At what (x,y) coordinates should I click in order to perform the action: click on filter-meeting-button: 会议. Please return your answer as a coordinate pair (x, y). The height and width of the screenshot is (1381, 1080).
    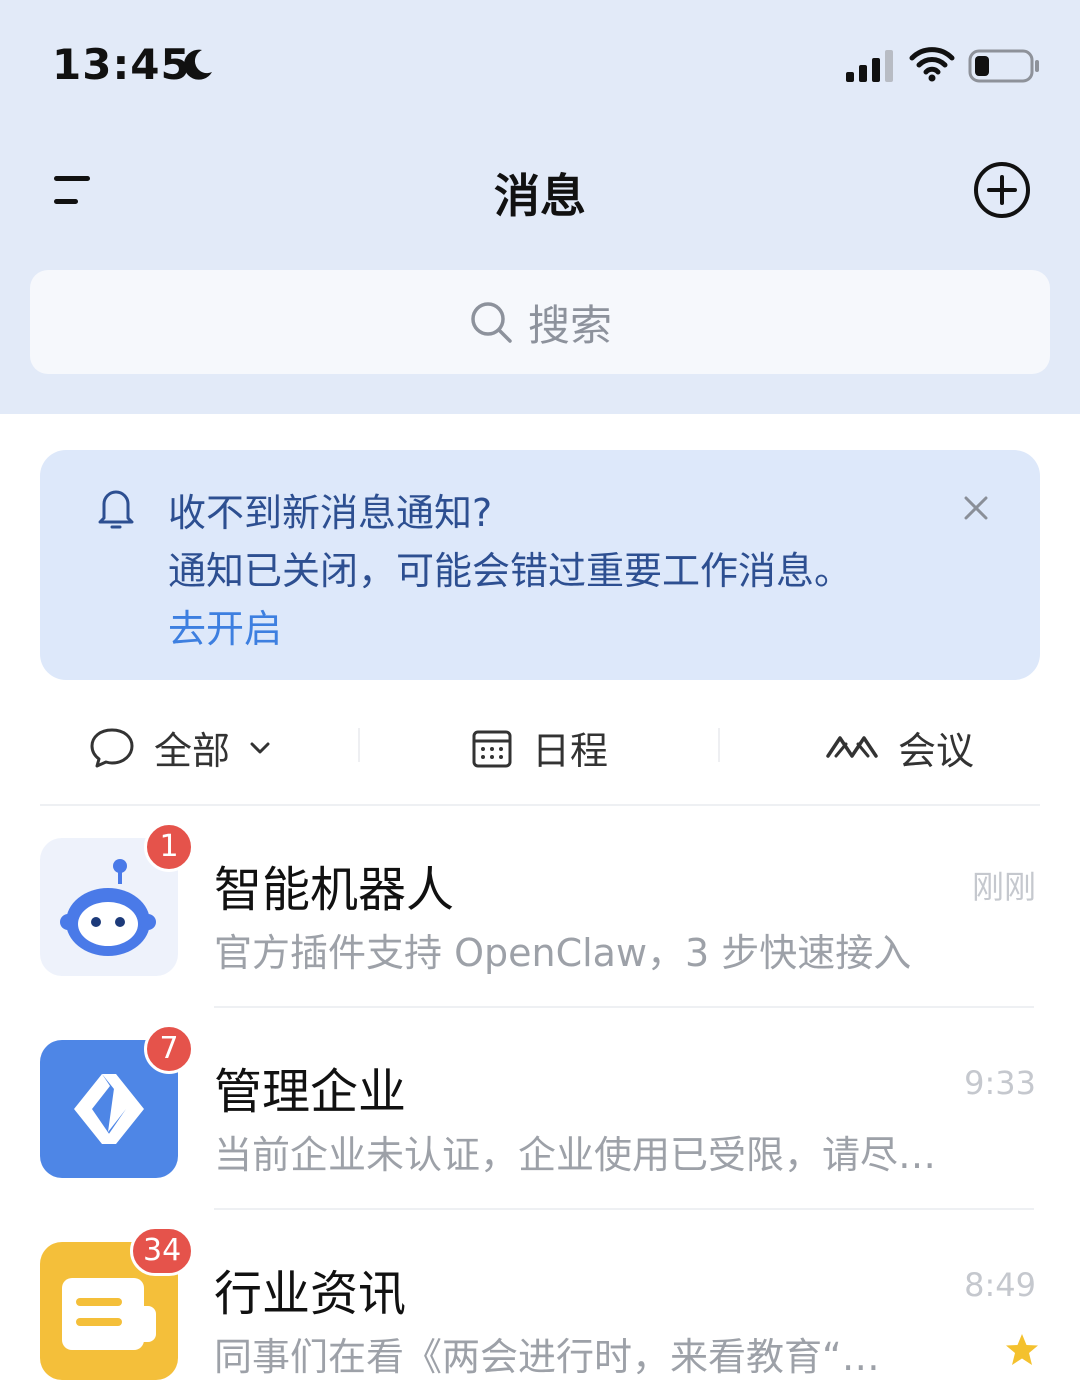
    Looking at the image, I should click on (899, 747).